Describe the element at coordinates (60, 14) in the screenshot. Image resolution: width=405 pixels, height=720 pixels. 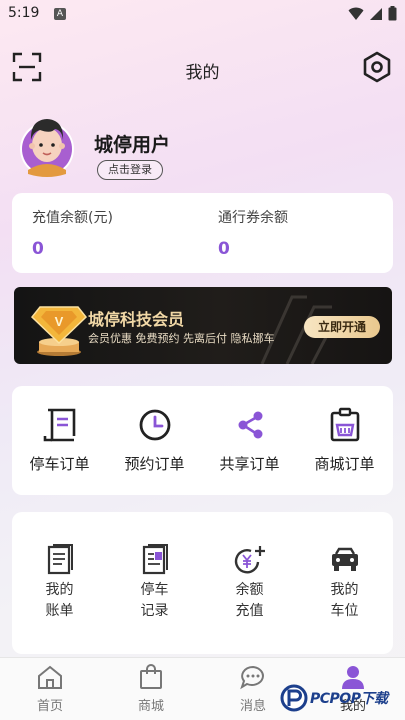
I see `notification-icon: A` at that location.